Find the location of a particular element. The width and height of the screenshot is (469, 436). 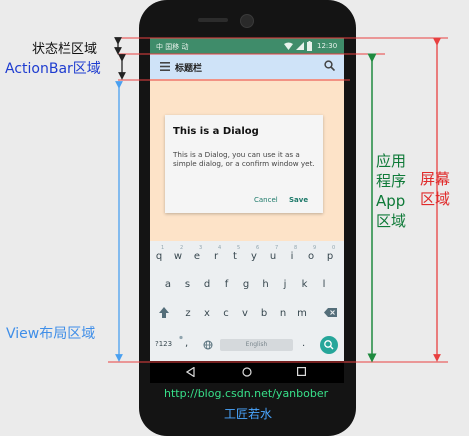

app-label-line: 区域 is located at coordinates (391, 221).